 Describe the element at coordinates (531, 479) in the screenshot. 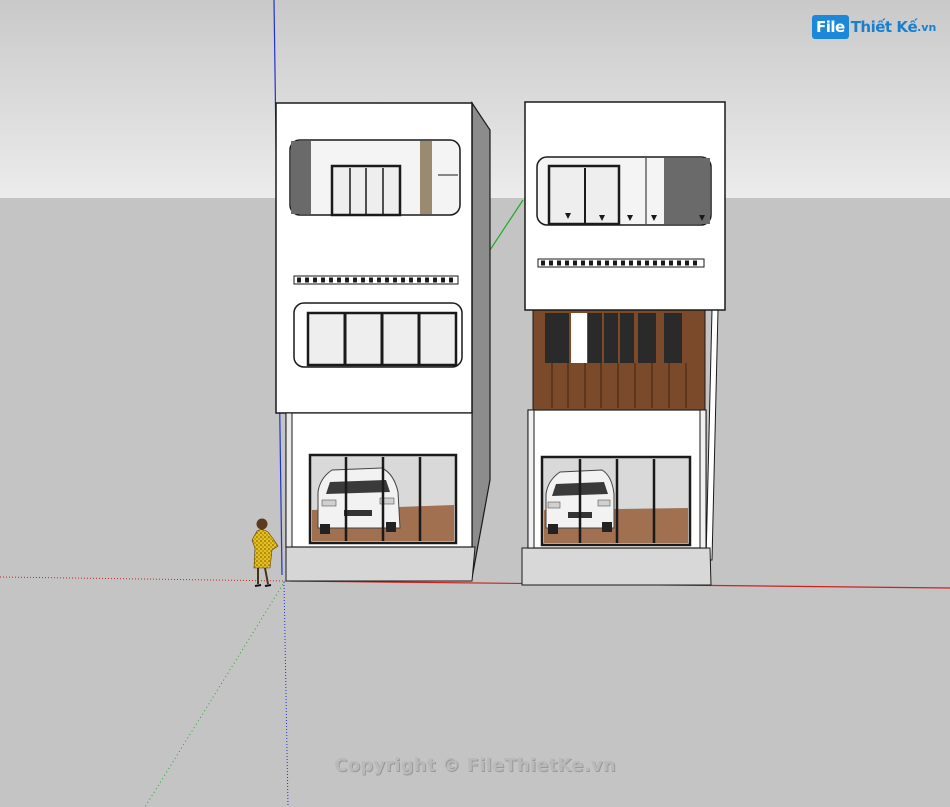

I see `left-pillar` at that location.